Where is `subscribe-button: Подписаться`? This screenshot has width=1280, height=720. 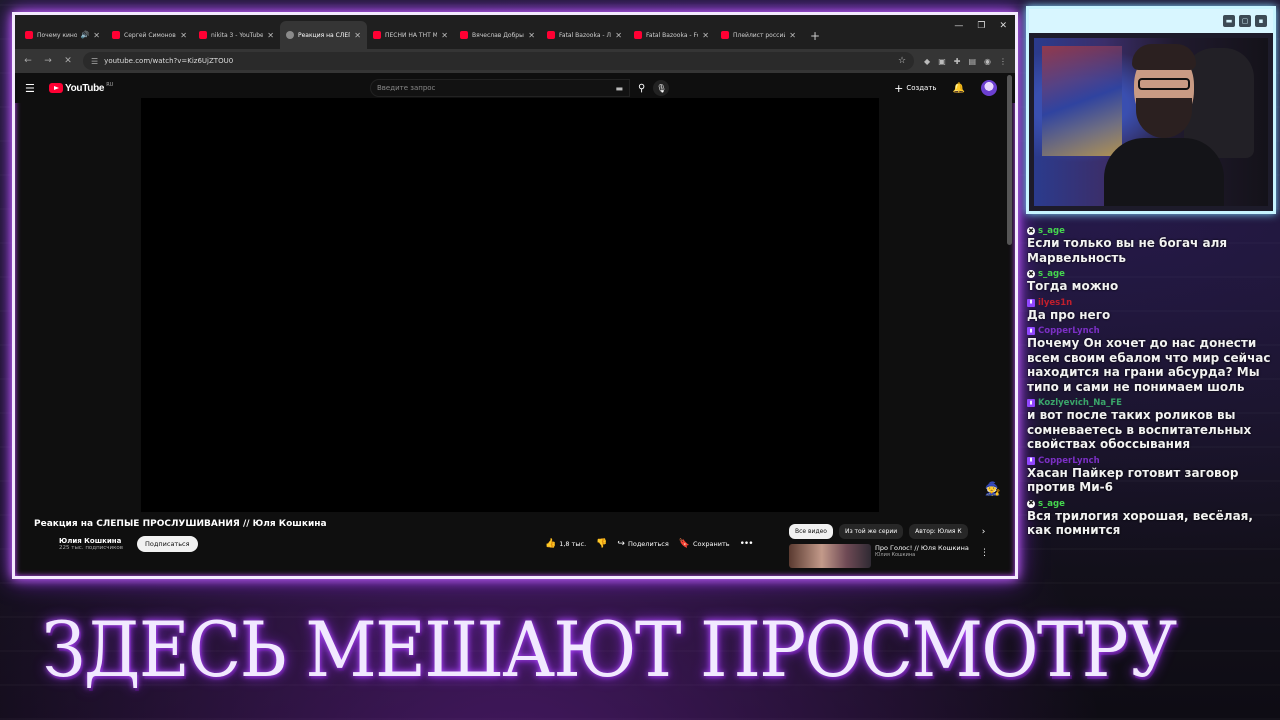 subscribe-button: Подписаться is located at coordinates (167, 544).